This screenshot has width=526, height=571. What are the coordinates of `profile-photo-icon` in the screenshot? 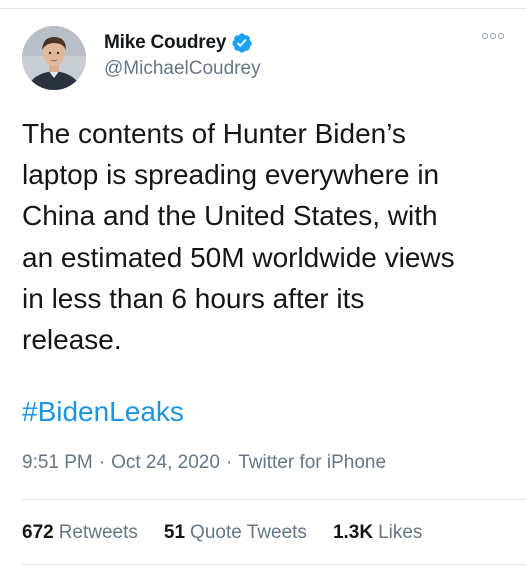 It's located at (54, 58).